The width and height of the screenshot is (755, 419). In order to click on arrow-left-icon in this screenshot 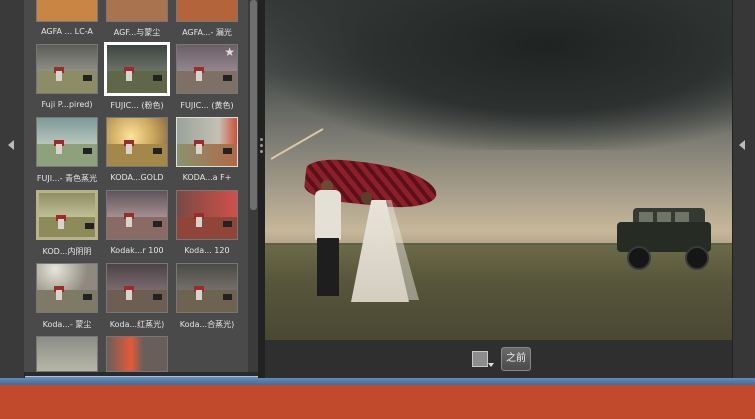, I will do `click(11, 145)`.